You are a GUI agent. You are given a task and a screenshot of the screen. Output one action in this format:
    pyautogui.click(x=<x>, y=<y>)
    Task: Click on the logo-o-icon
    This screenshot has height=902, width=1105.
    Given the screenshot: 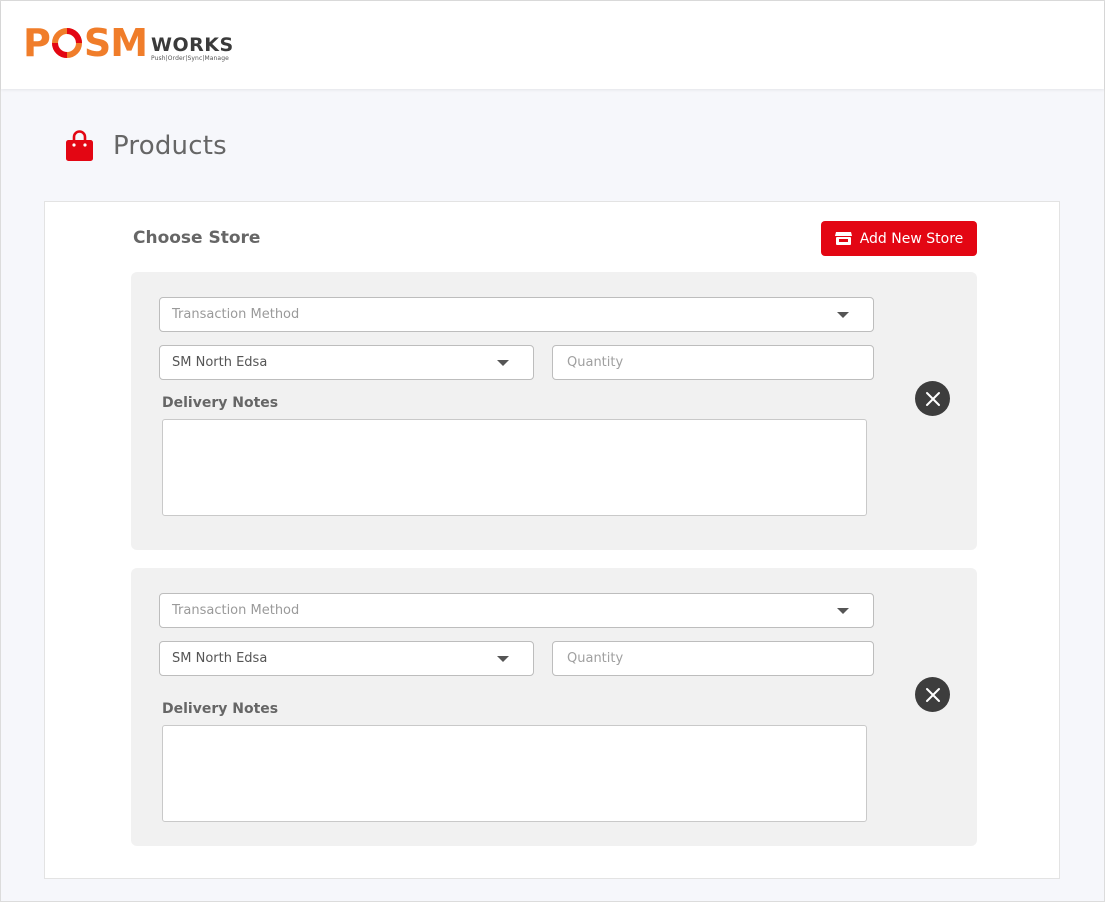 What is the action you would take?
    pyautogui.click(x=66, y=43)
    